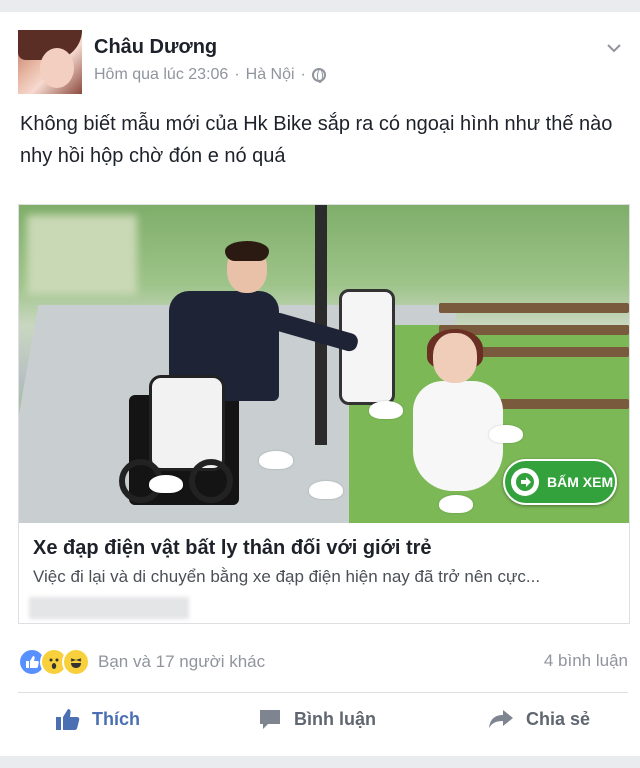 The height and width of the screenshot is (768, 640). I want to click on share-label: Chia sẻ, so click(558, 718).